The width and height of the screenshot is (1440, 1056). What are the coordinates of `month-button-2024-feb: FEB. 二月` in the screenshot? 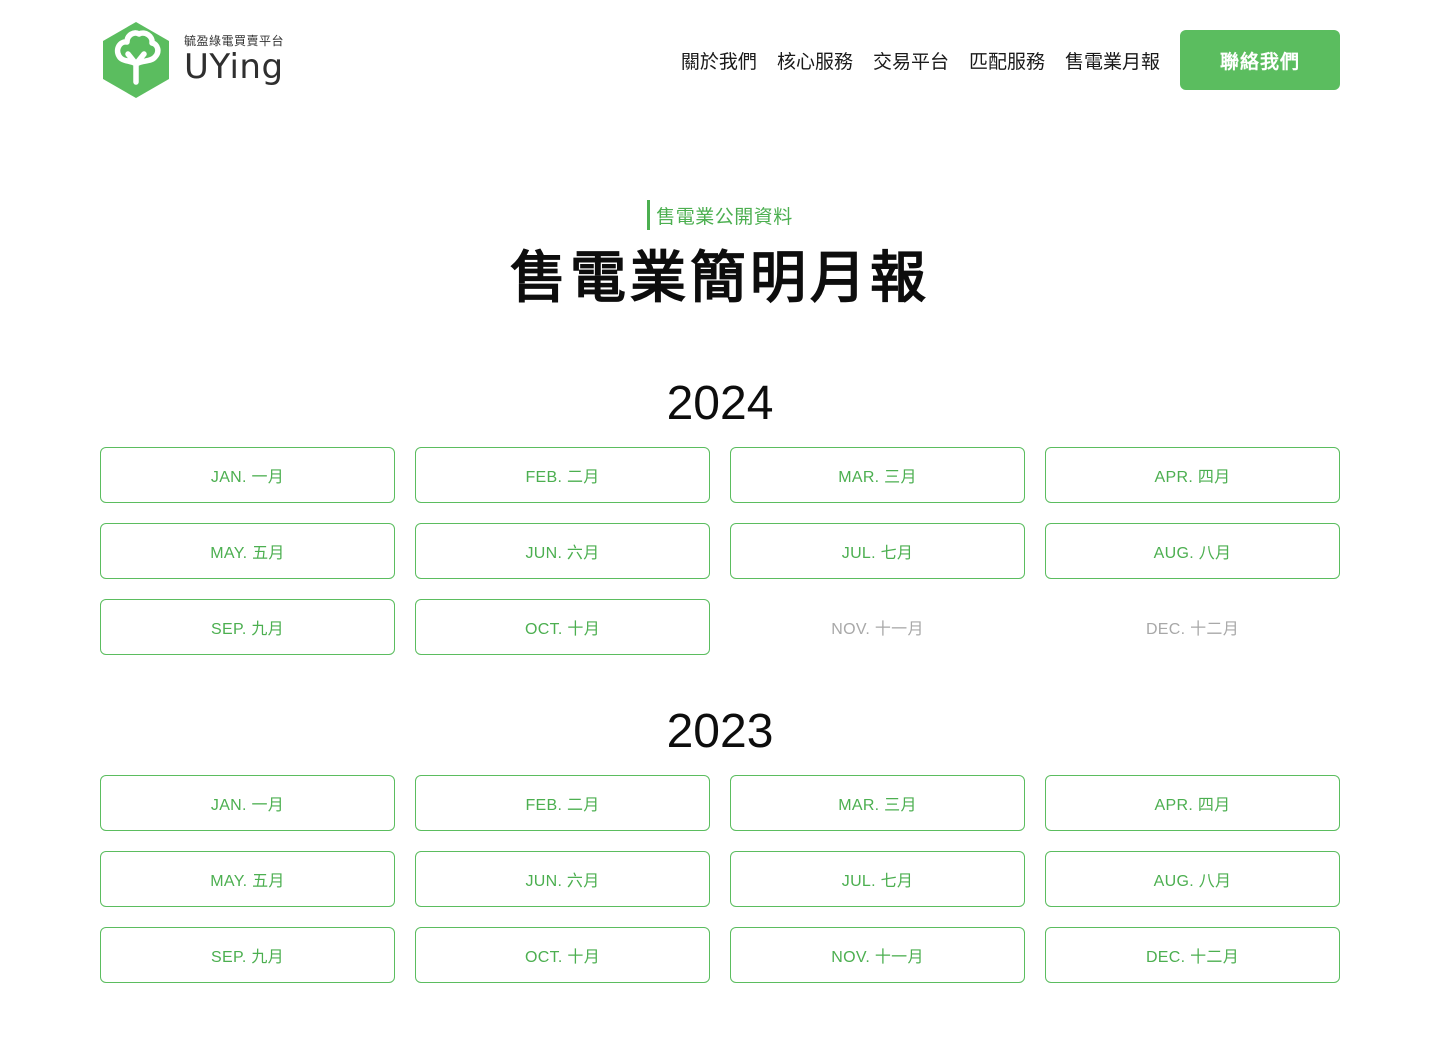 It's located at (562, 475).